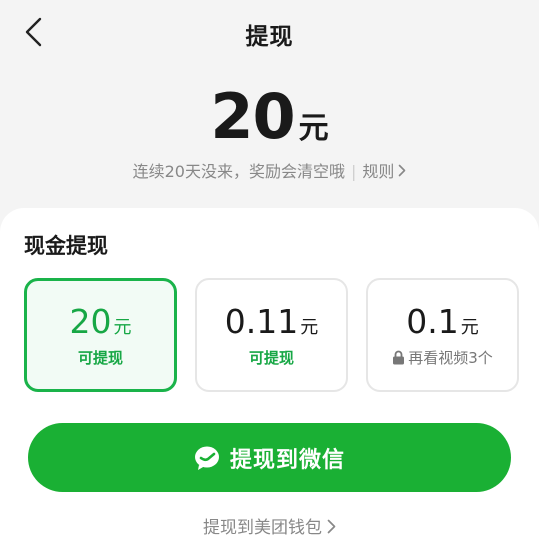  I want to click on option-status-text: 再看视频3个, so click(450, 358).